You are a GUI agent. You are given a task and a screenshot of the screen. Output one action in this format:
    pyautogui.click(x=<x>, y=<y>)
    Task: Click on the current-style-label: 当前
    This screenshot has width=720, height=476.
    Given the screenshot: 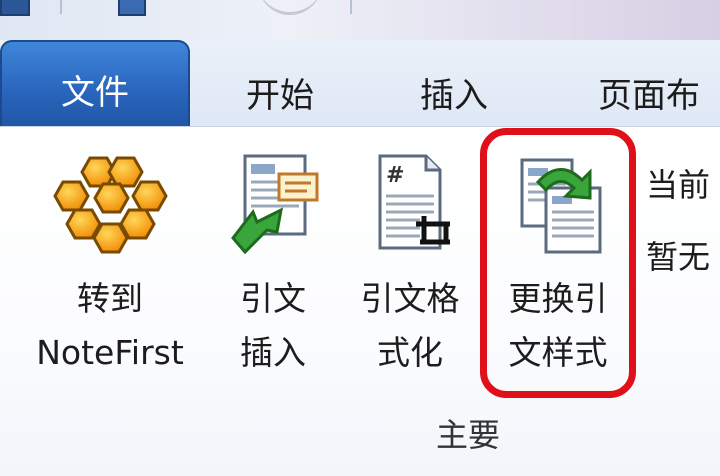 What is the action you would take?
    pyautogui.click(x=678, y=185)
    